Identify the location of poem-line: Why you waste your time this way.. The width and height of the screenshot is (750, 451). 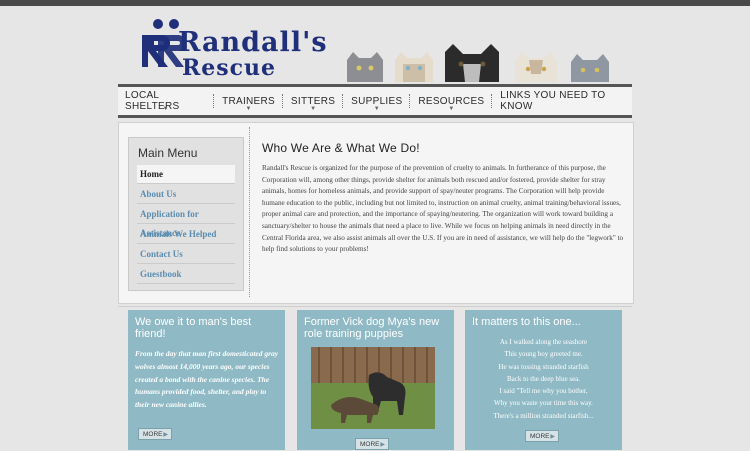
(543, 403).